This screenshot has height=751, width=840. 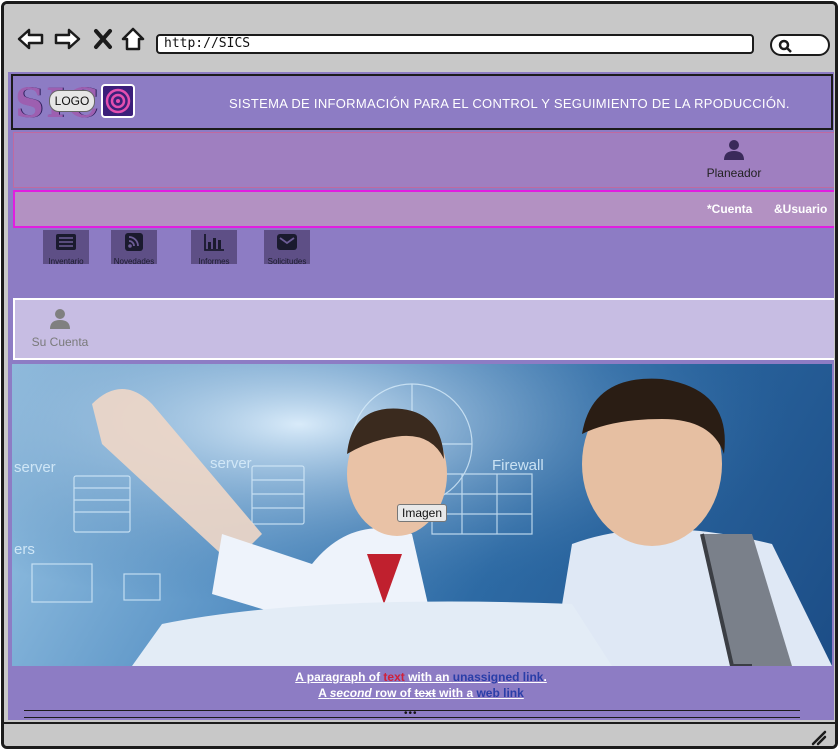 I want to click on su-cuenta-link: Su Cuenta, so click(x=60, y=328).